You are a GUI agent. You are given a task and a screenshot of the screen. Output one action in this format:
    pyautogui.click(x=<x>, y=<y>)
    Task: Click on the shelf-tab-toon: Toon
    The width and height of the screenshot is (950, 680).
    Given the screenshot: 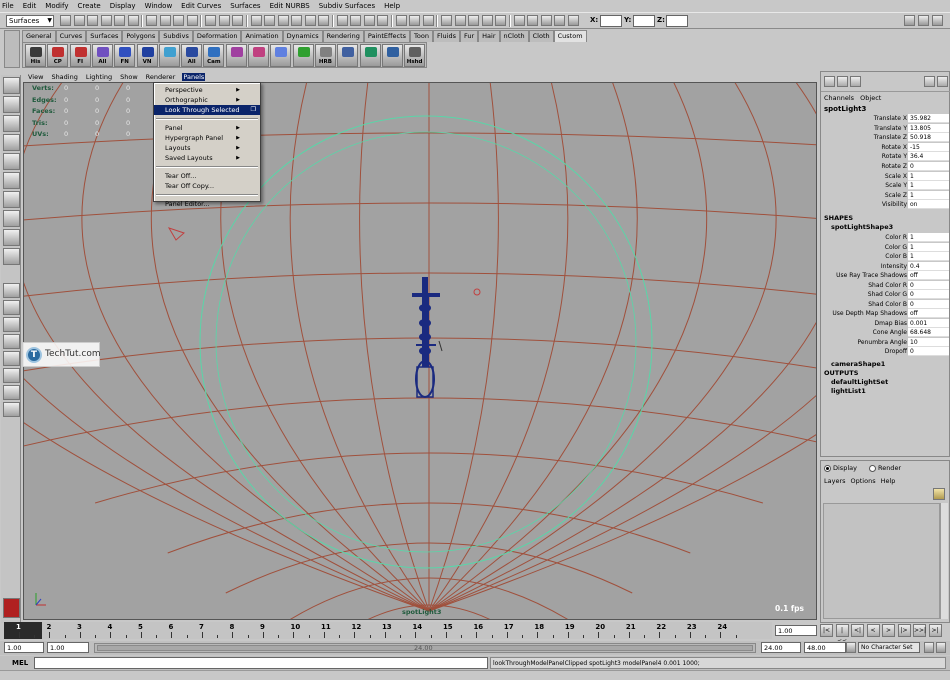 What is the action you would take?
    pyautogui.click(x=421, y=36)
    